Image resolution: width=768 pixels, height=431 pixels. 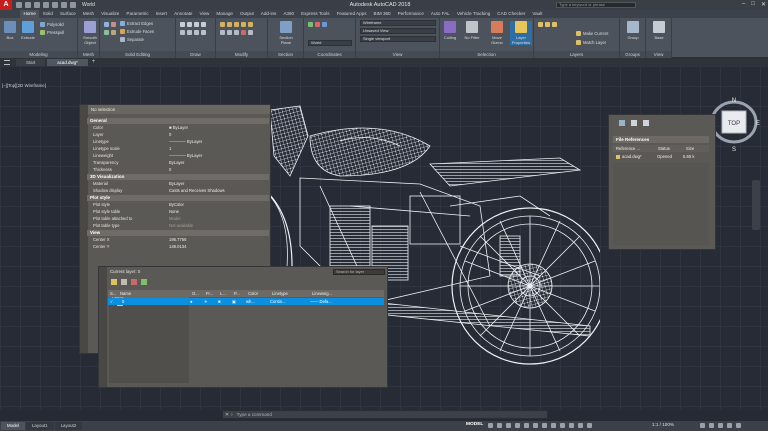 I want to click on isolate-icon, so click(x=711, y=425).